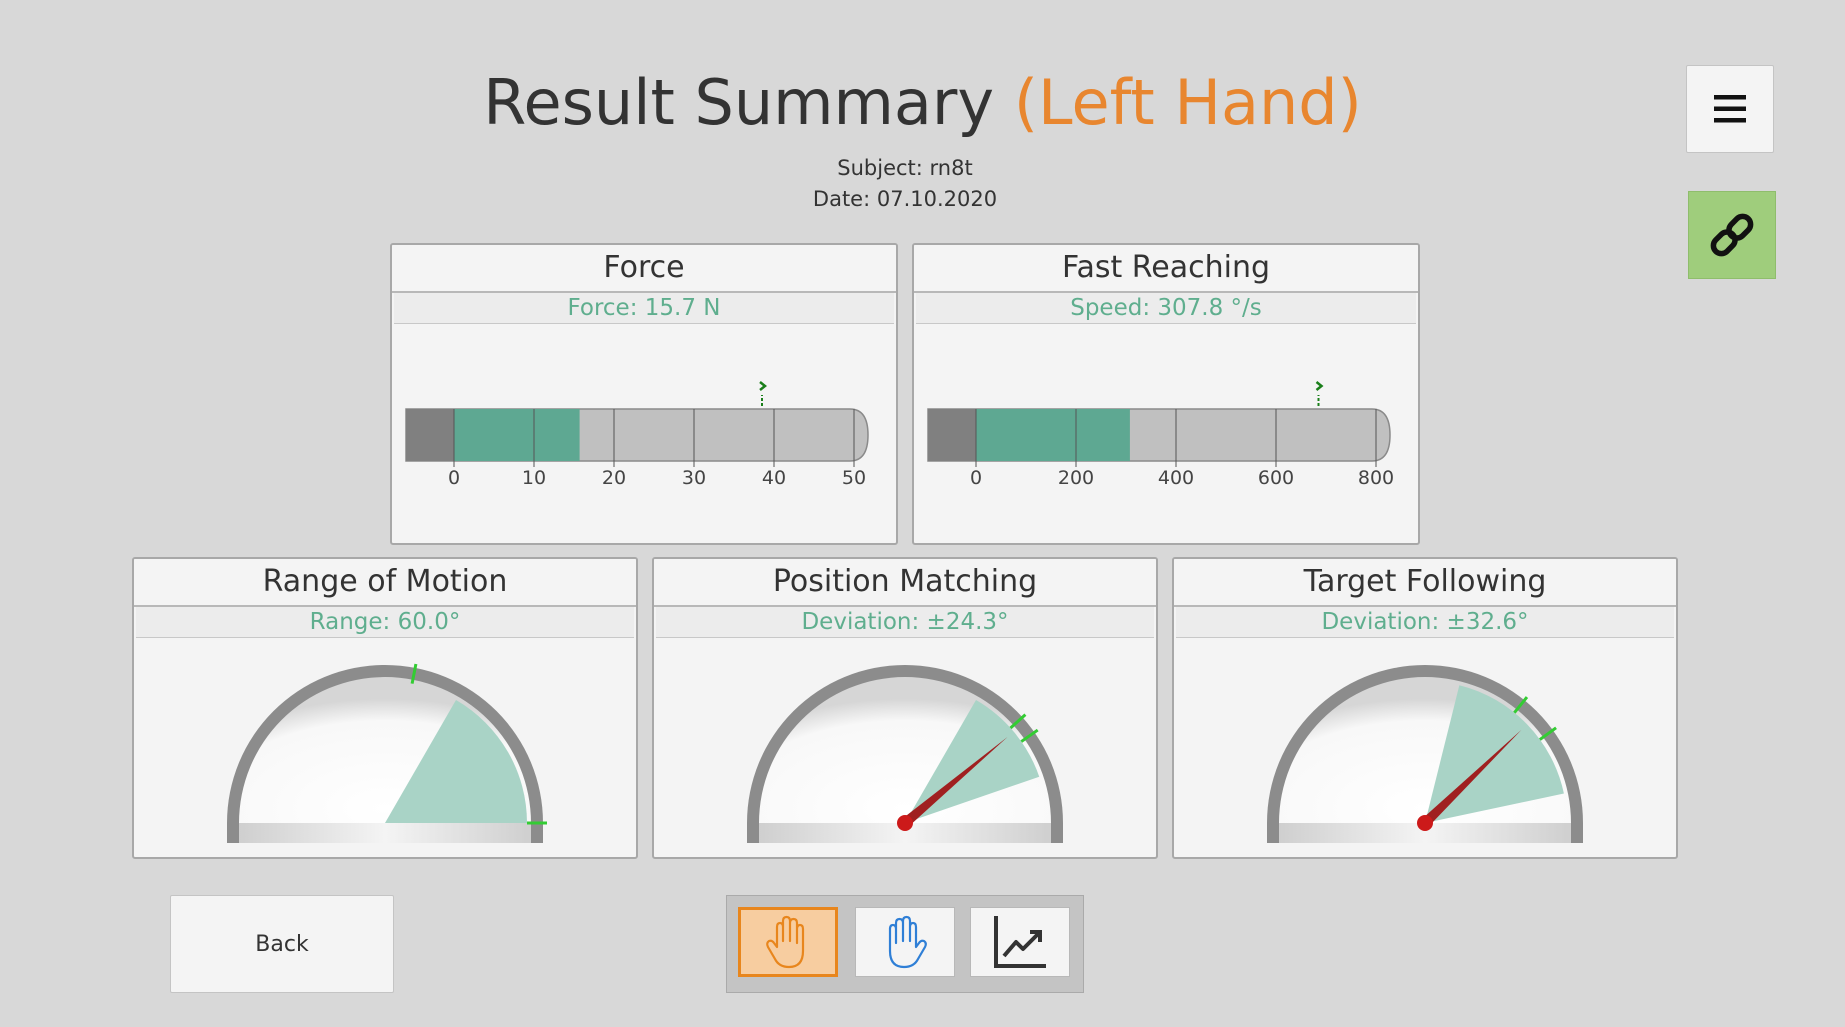  What do you see at coordinates (774, 478) in the screenshot?
I see `tick-label: 40` at bounding box center [774, 478].